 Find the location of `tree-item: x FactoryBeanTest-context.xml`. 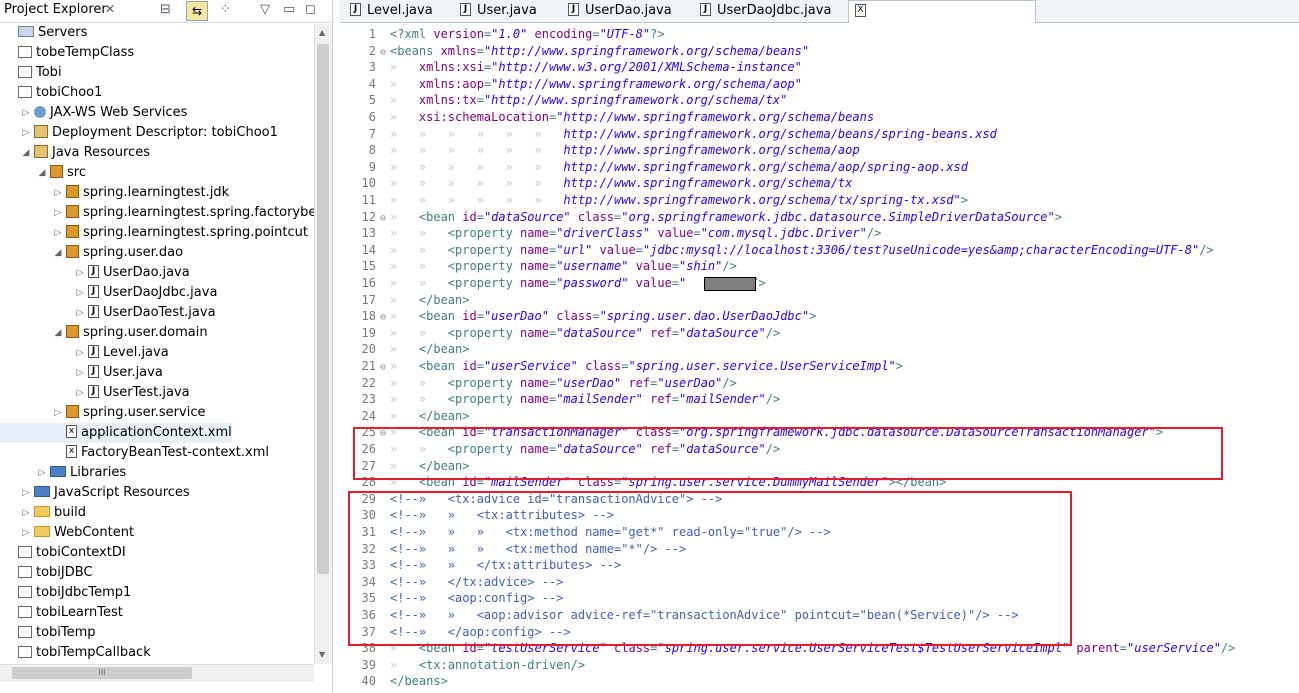

tree-item: x FactoryBeanTest-context.xml is located at coordinates (134, 453).